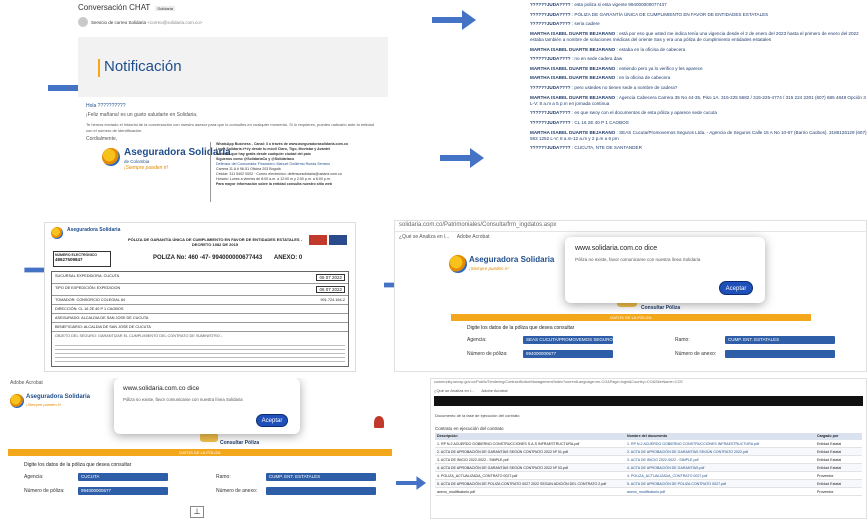  I want to click on table-cell-doc: 3. ACTA DE INICIO 2022-0022 - SIMPLE.pdf, so click(720, 459).